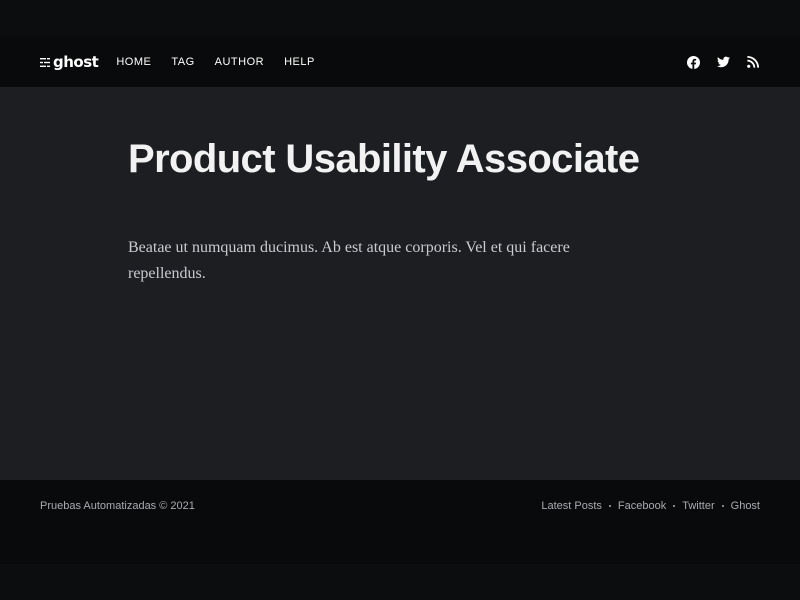  I want to click on copyright-text: Pruebas Automatizadas © 2021, so click(117, 506).